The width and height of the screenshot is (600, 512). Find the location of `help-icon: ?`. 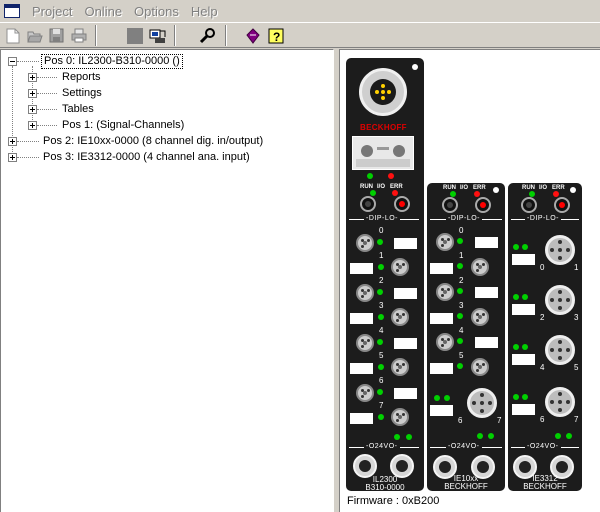

help-icon: ? is located at coordinates (275, 35).